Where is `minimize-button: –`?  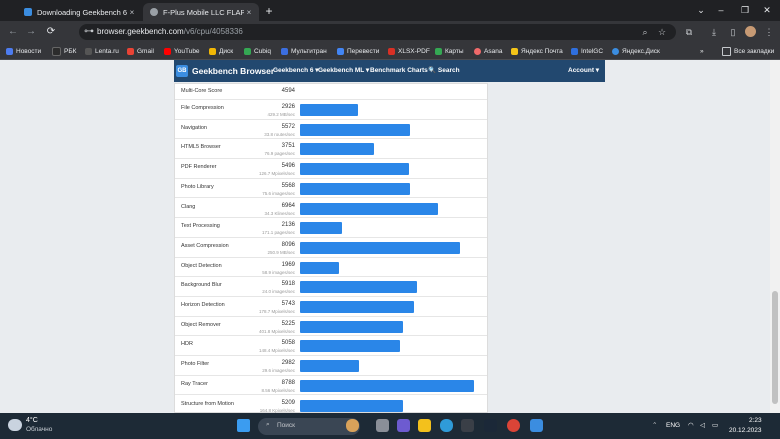
minimize-button: – is located at coordinates (721, 10).